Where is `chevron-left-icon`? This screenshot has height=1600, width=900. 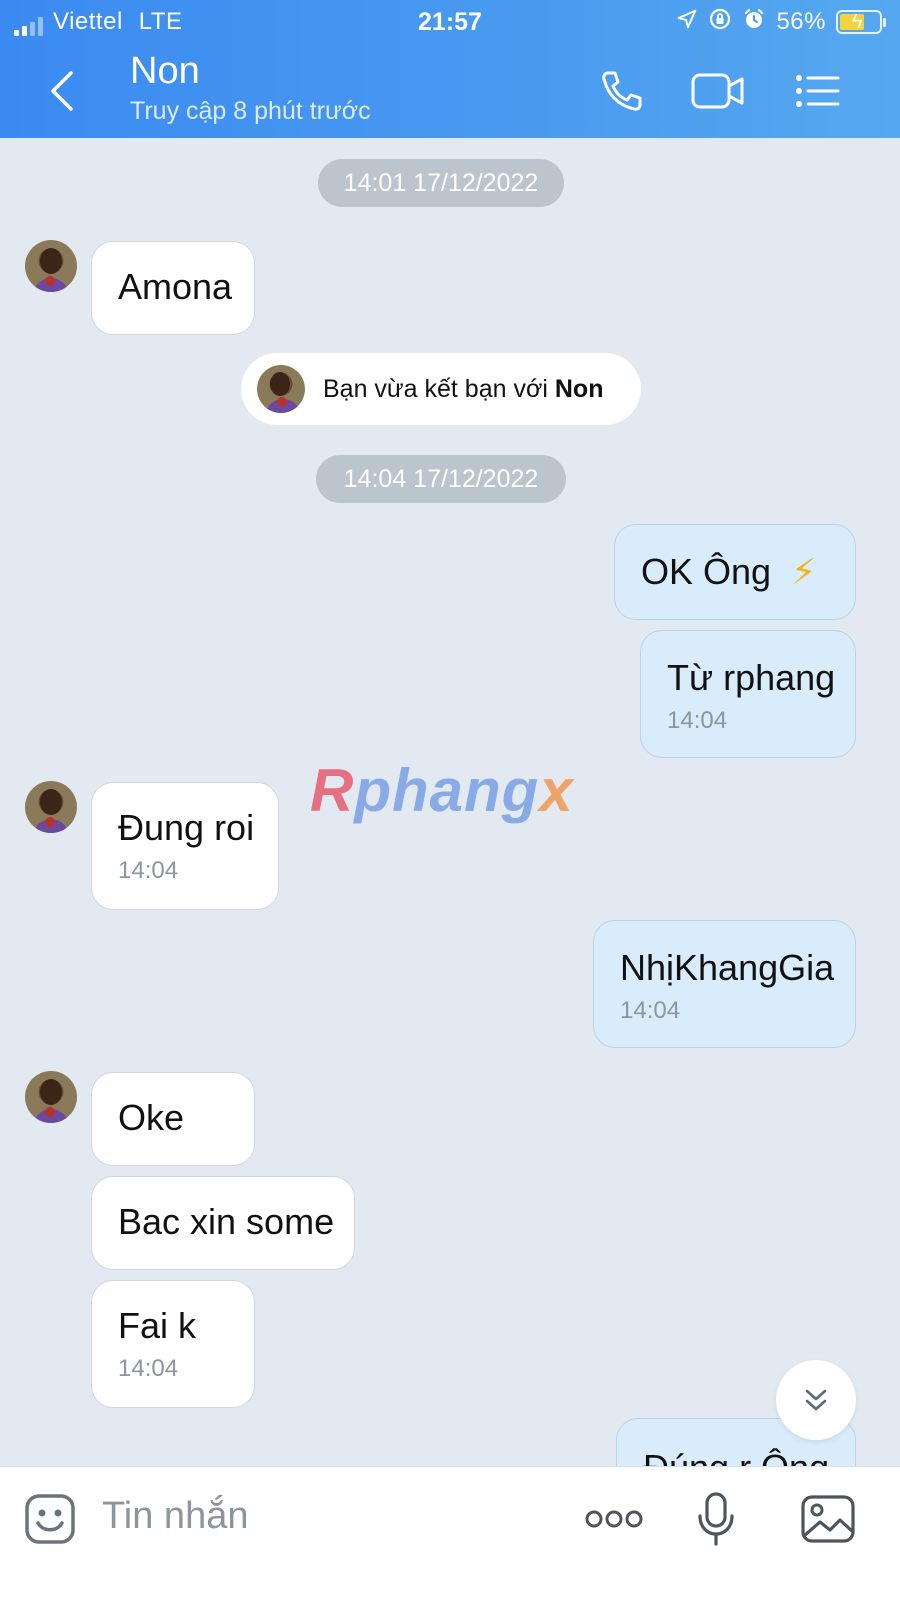 chevron-left-icon is located at coordinates (62, 91).